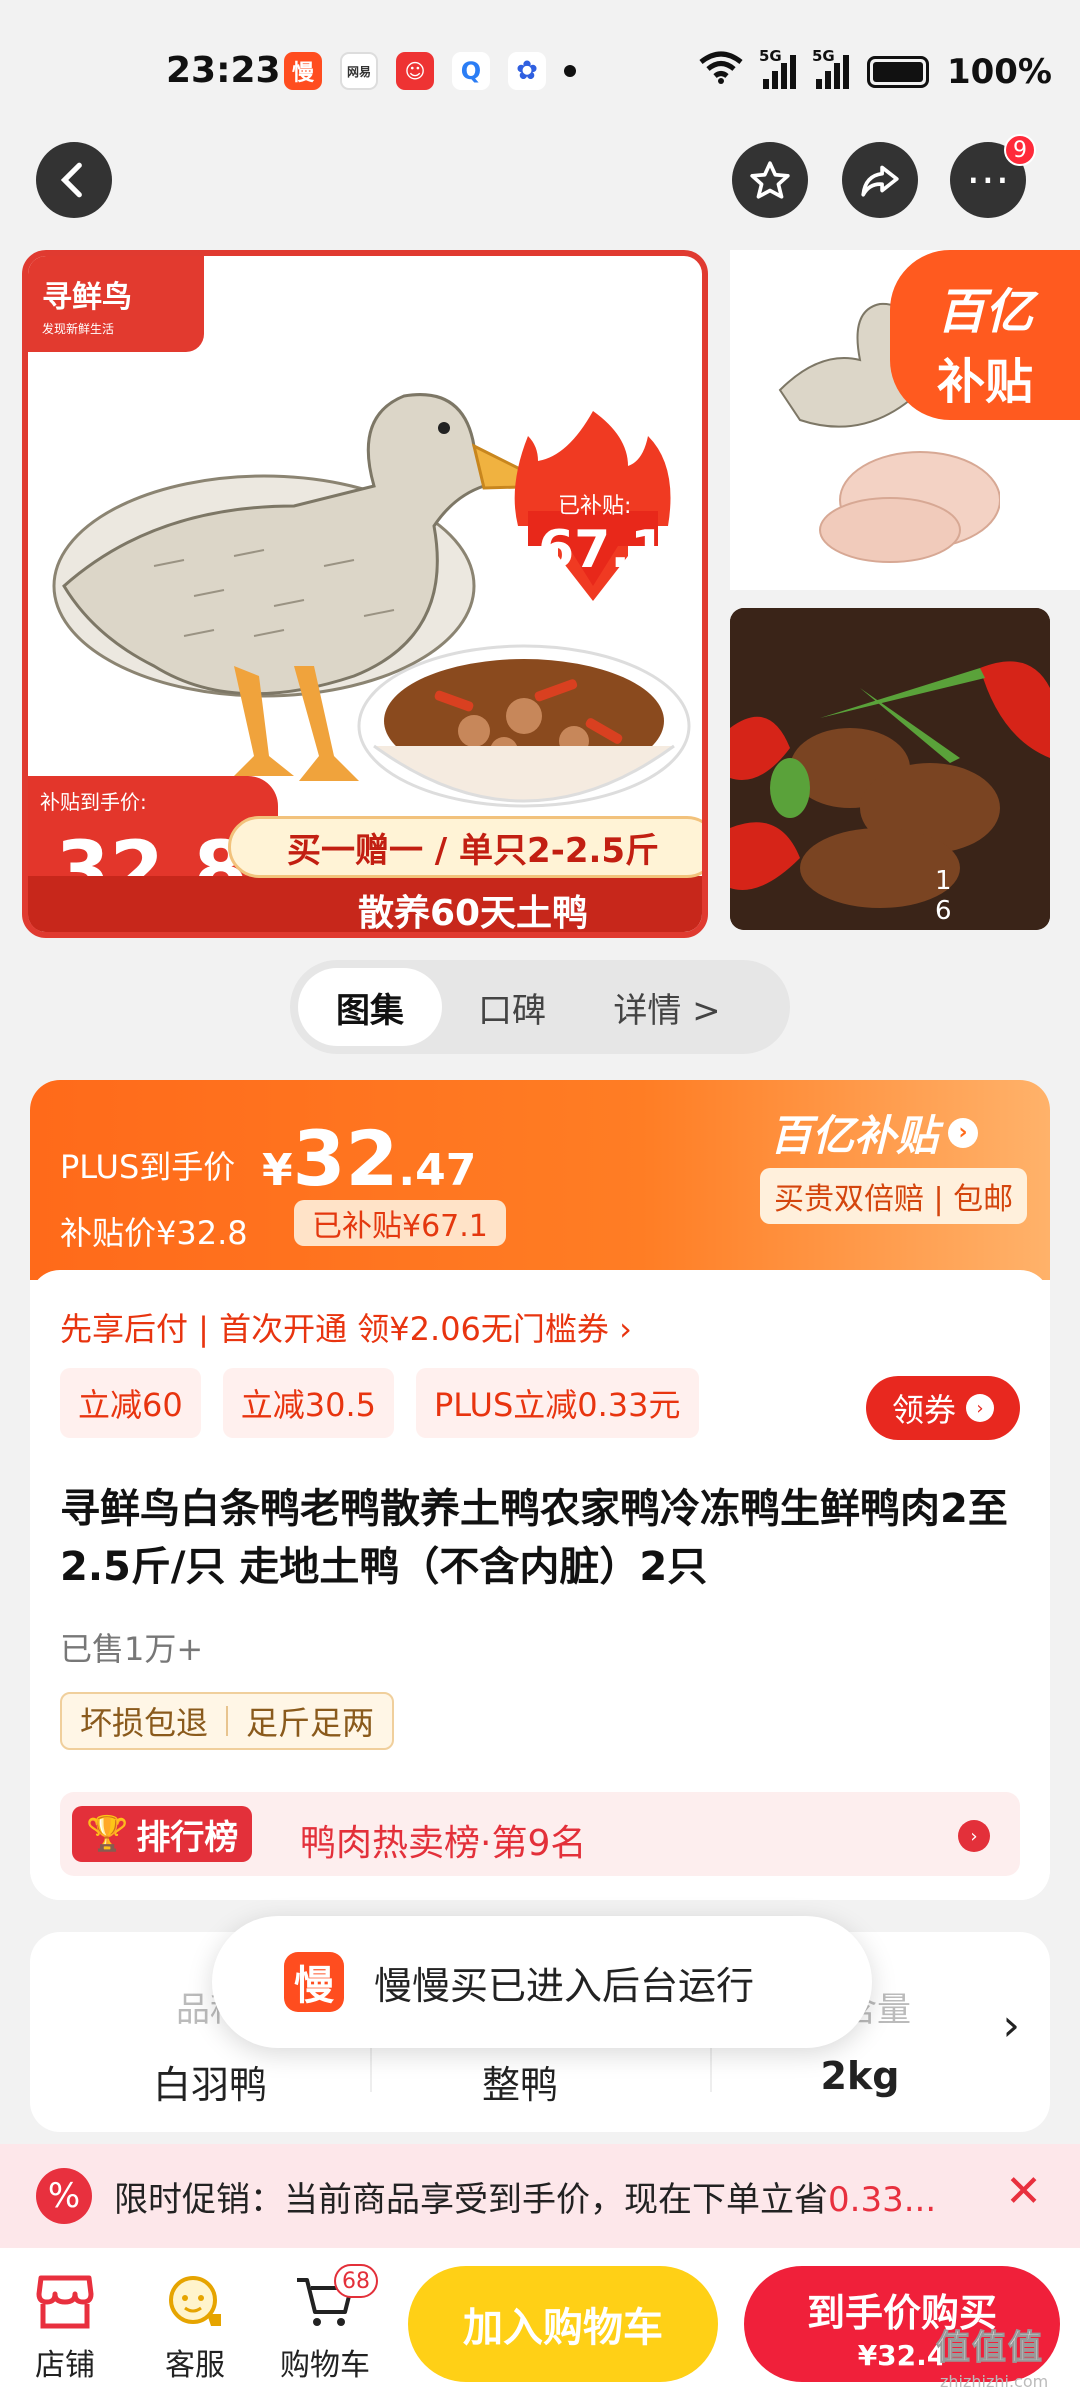 The height and width of the screenshot is (2400, 1080). I want to click on jd-app-icon: ☺, so click(415, 71).